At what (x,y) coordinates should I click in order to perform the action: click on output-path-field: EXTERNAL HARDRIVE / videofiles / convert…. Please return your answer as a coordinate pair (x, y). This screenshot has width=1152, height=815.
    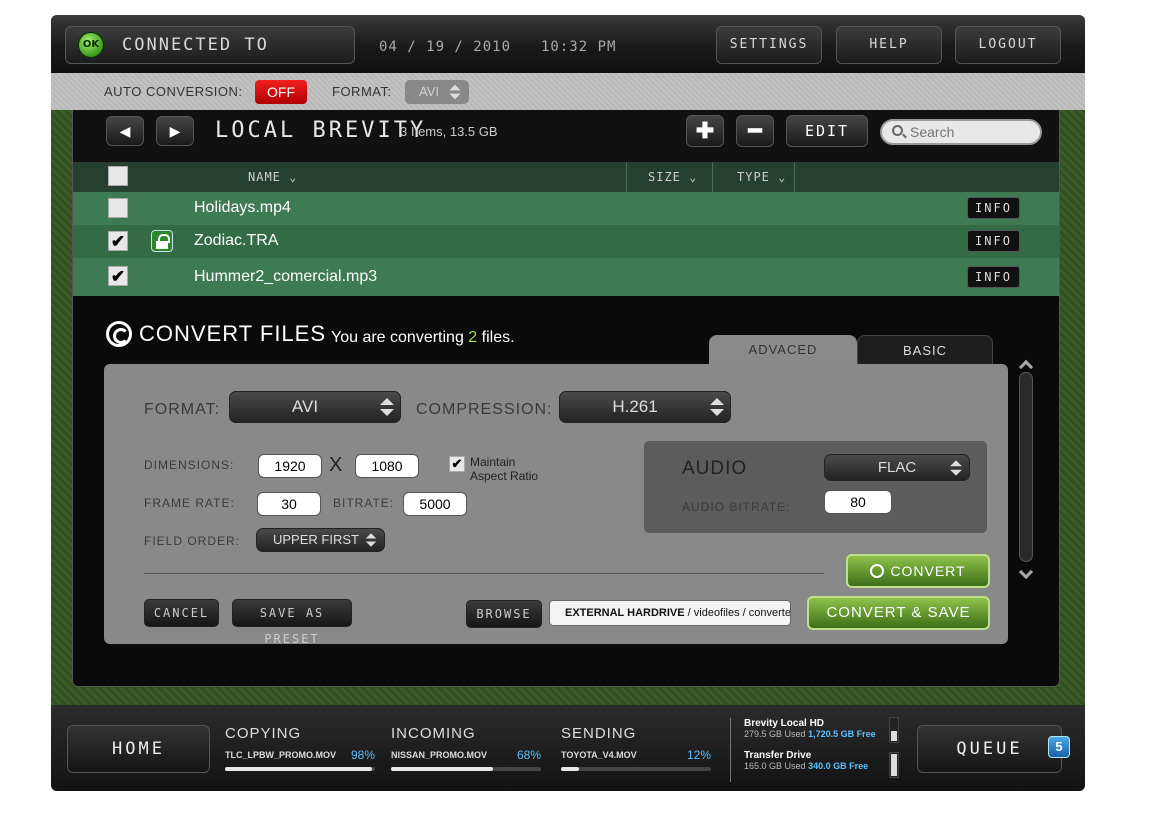
    Looking at the image, I should click on (670, 613).